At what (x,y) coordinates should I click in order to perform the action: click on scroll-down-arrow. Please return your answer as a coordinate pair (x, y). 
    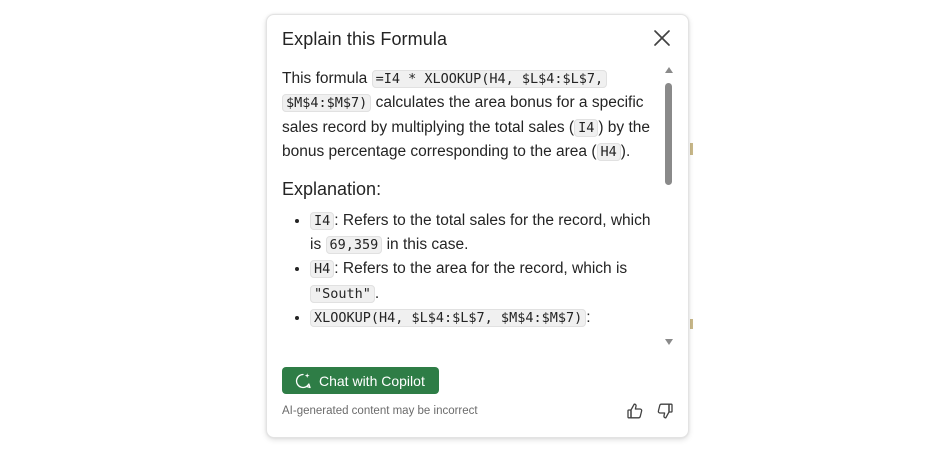
    Looking at the image, I should click on (669, 342).